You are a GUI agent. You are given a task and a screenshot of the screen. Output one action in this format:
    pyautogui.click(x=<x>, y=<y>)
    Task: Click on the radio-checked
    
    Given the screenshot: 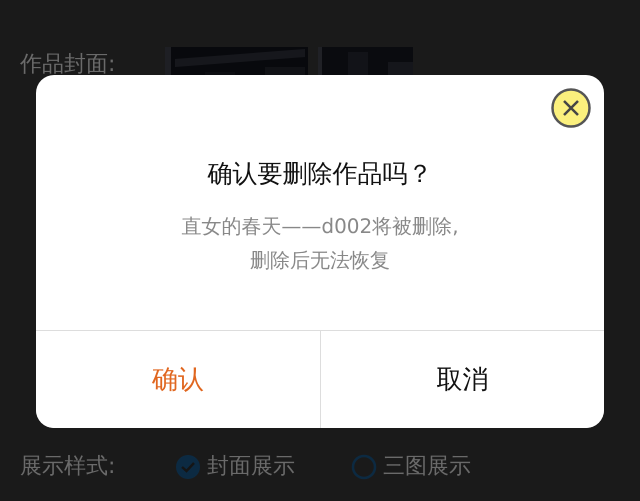 What is the action you would take?
    pyautogui.click(x=188, y=467)
    